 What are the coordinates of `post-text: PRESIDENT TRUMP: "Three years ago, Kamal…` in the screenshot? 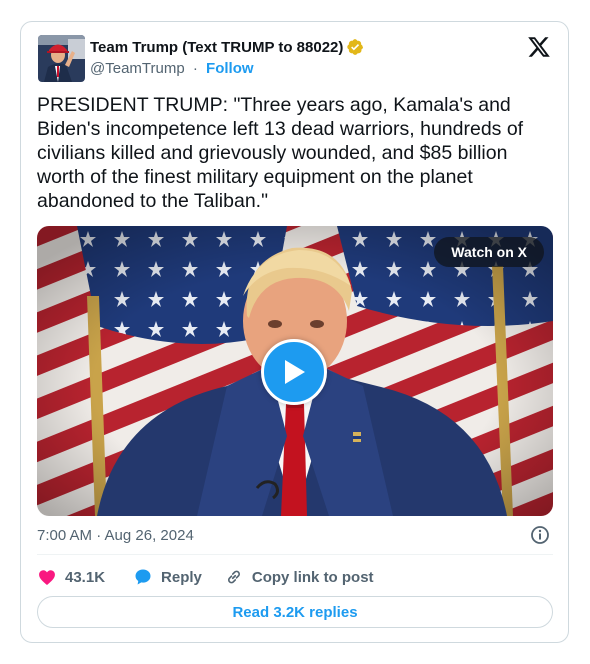 It's located at (280, 153).